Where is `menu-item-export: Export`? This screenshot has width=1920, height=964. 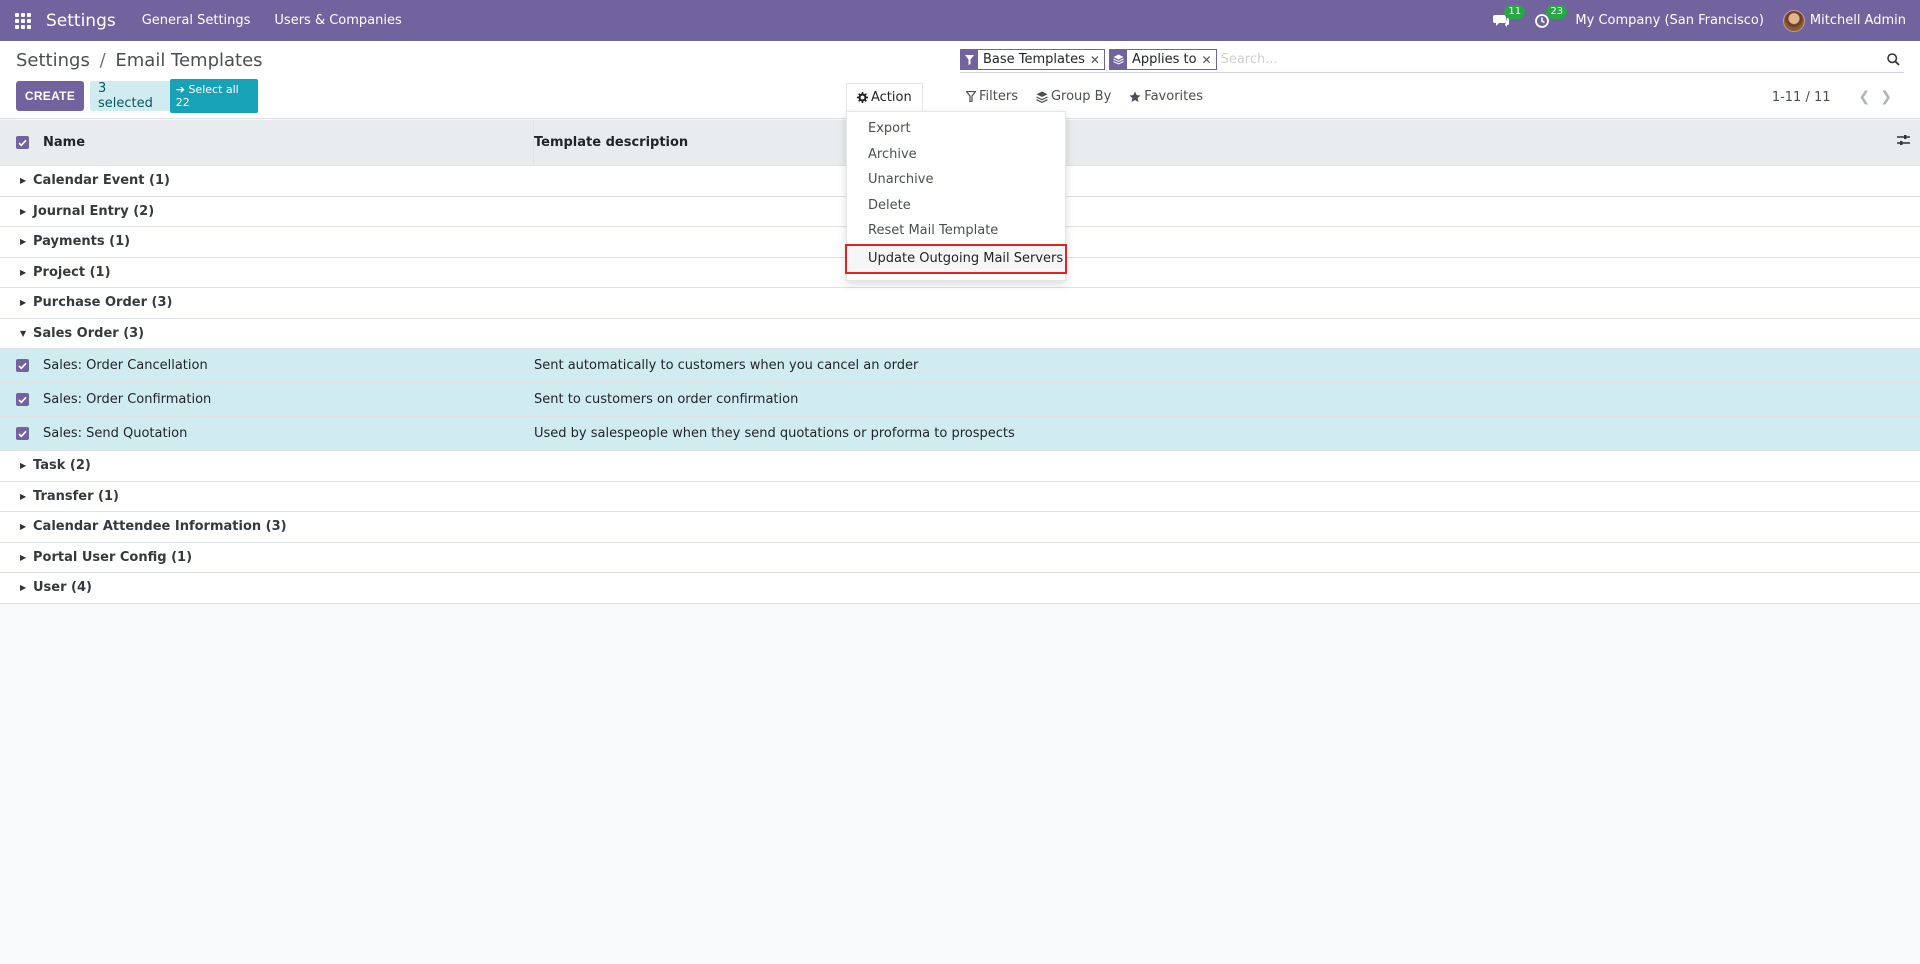 menu-item-export: Export is located at coordinates (956, 129).